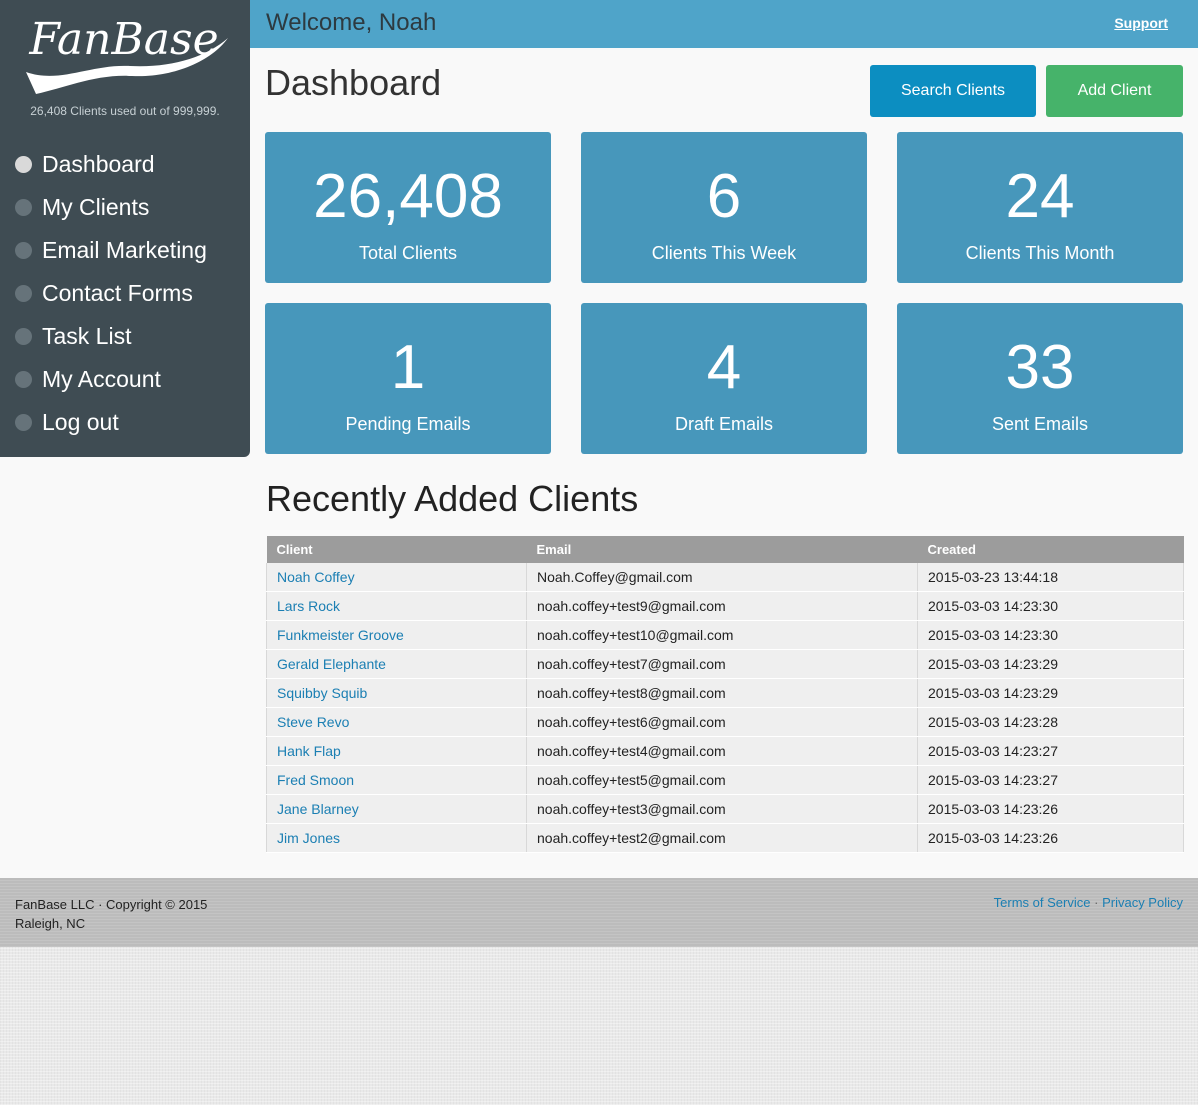 This screenshot has height=1105, width=1198. Describe the element at coordinates (722, 780) in the screenshot. I see `client-email: noah.coffey+test5@gmail.com` at that location.